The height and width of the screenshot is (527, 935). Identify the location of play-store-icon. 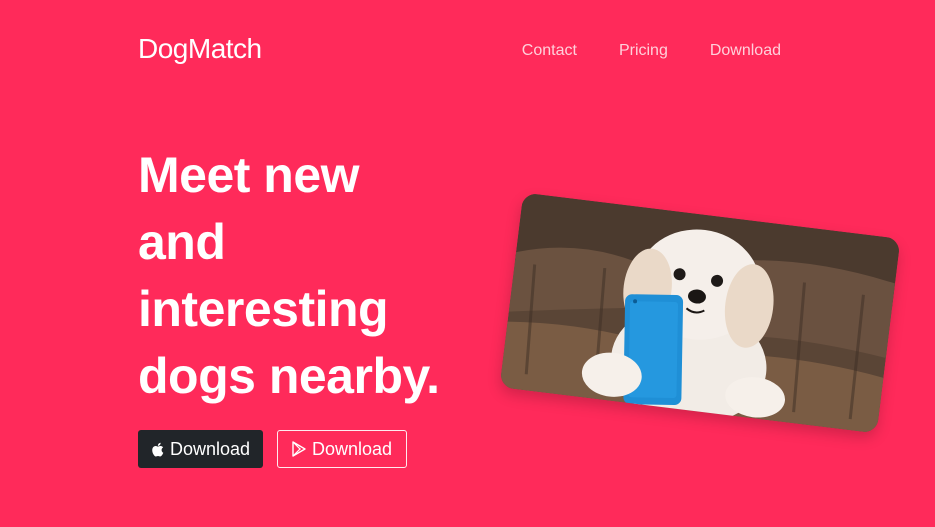
(299, 449).